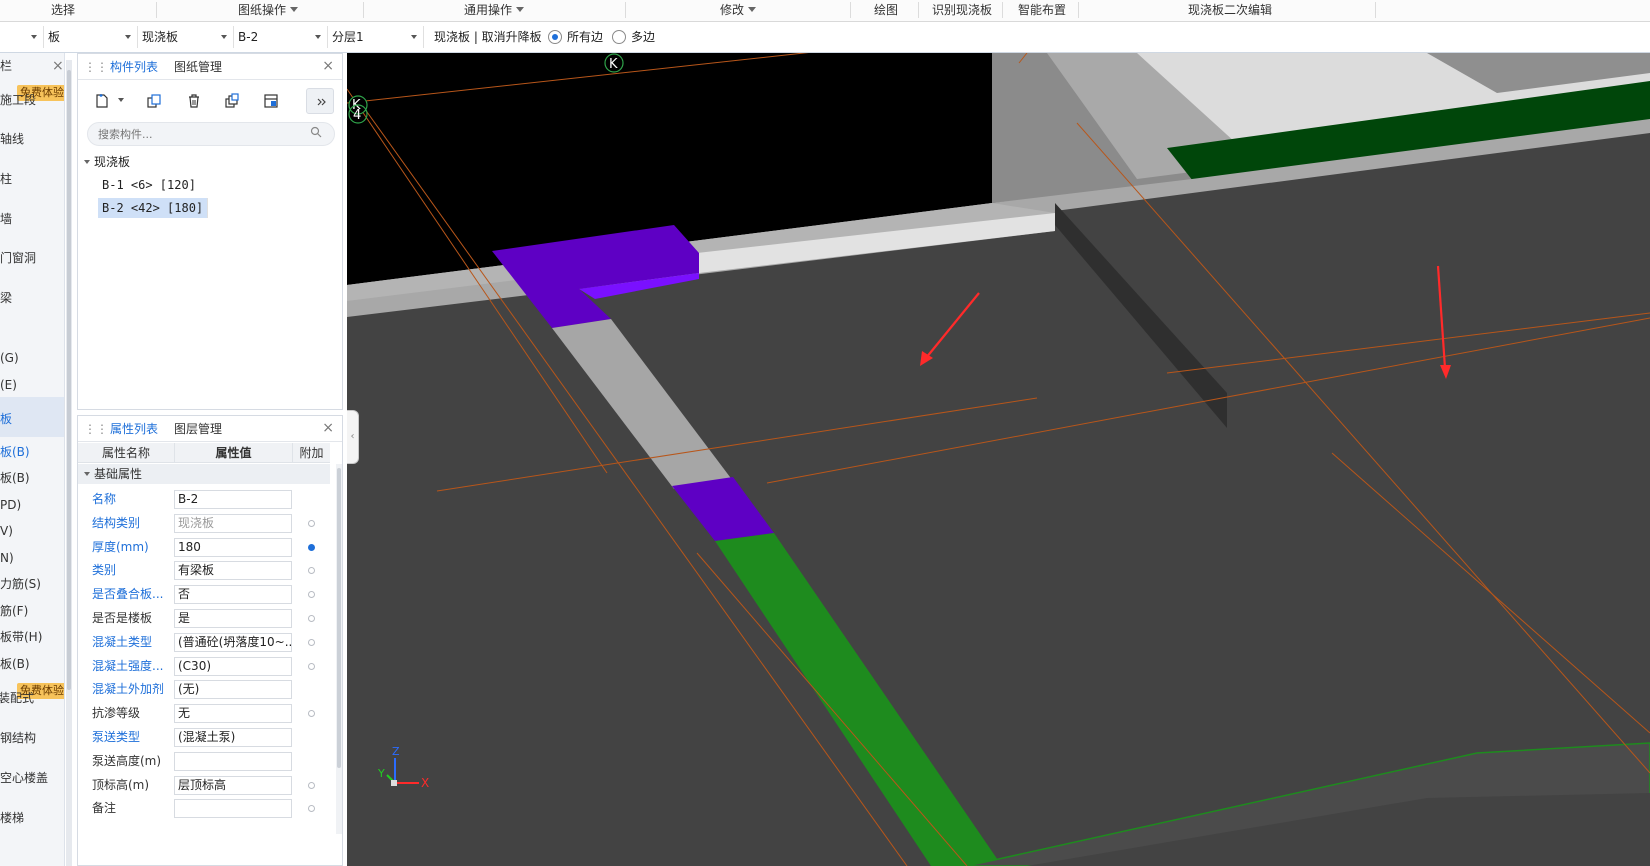 The height and width of the screenshot is (866, 1650). Describe the element at coordinates (555, 37) in the screenshot. I see `radio-all-edges` at that location.